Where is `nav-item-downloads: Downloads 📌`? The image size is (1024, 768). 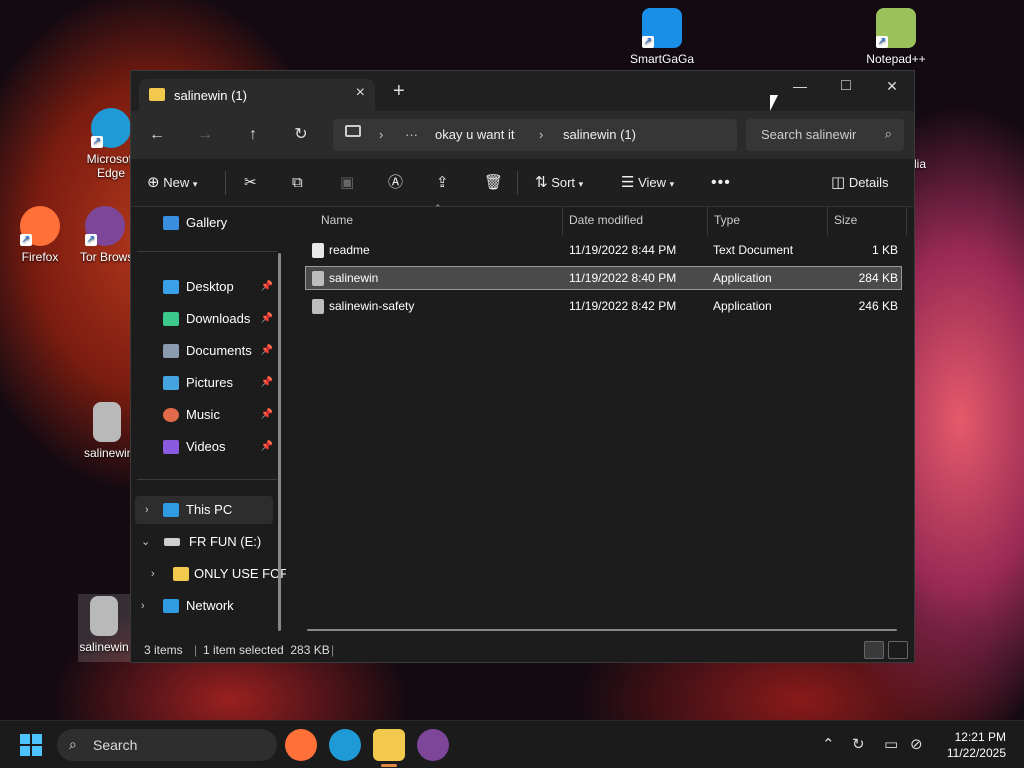
nav-item-downloads: Downloads 📌 is located at coordinates (204, 319).